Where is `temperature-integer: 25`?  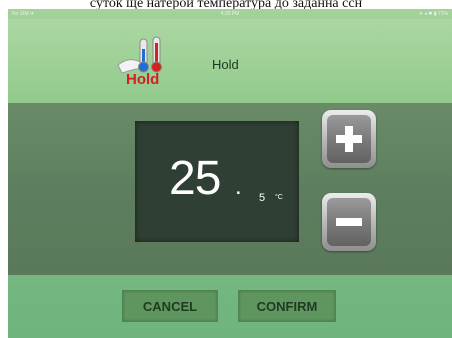
temperature-integer: 25 is located at coordinates (195, 178).